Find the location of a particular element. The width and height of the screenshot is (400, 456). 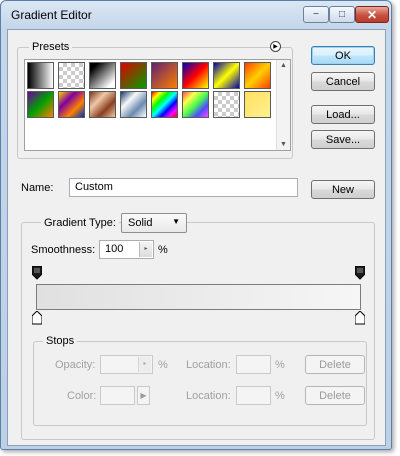

minimize-button: − is located at coordinates (316, 14).